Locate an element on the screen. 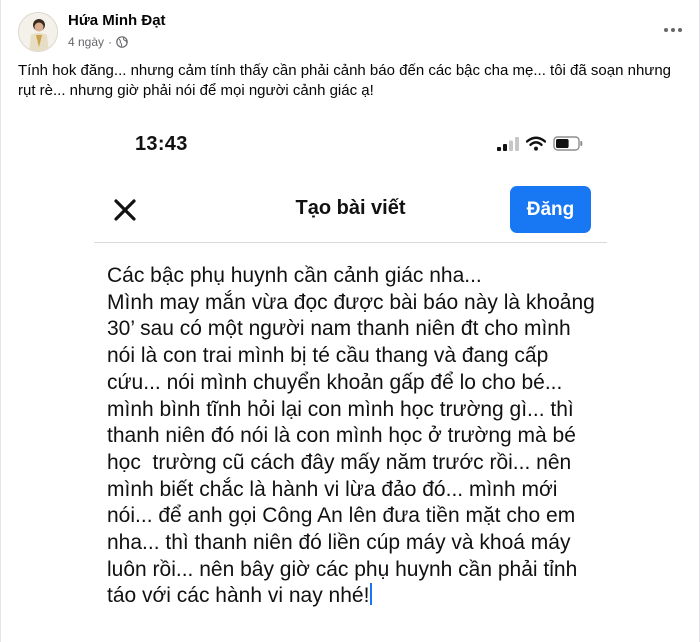 The image size is (700, 642). post-header: Hứa Minh Đạt 4 ngày · is located at coordinates (350, 32).